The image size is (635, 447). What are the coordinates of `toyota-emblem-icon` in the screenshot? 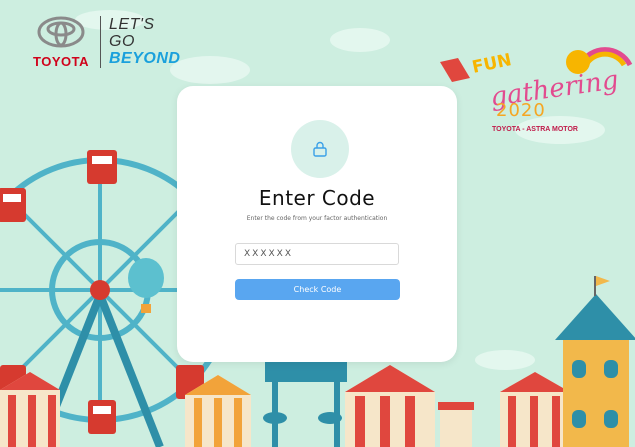 It's located at (61, 32).